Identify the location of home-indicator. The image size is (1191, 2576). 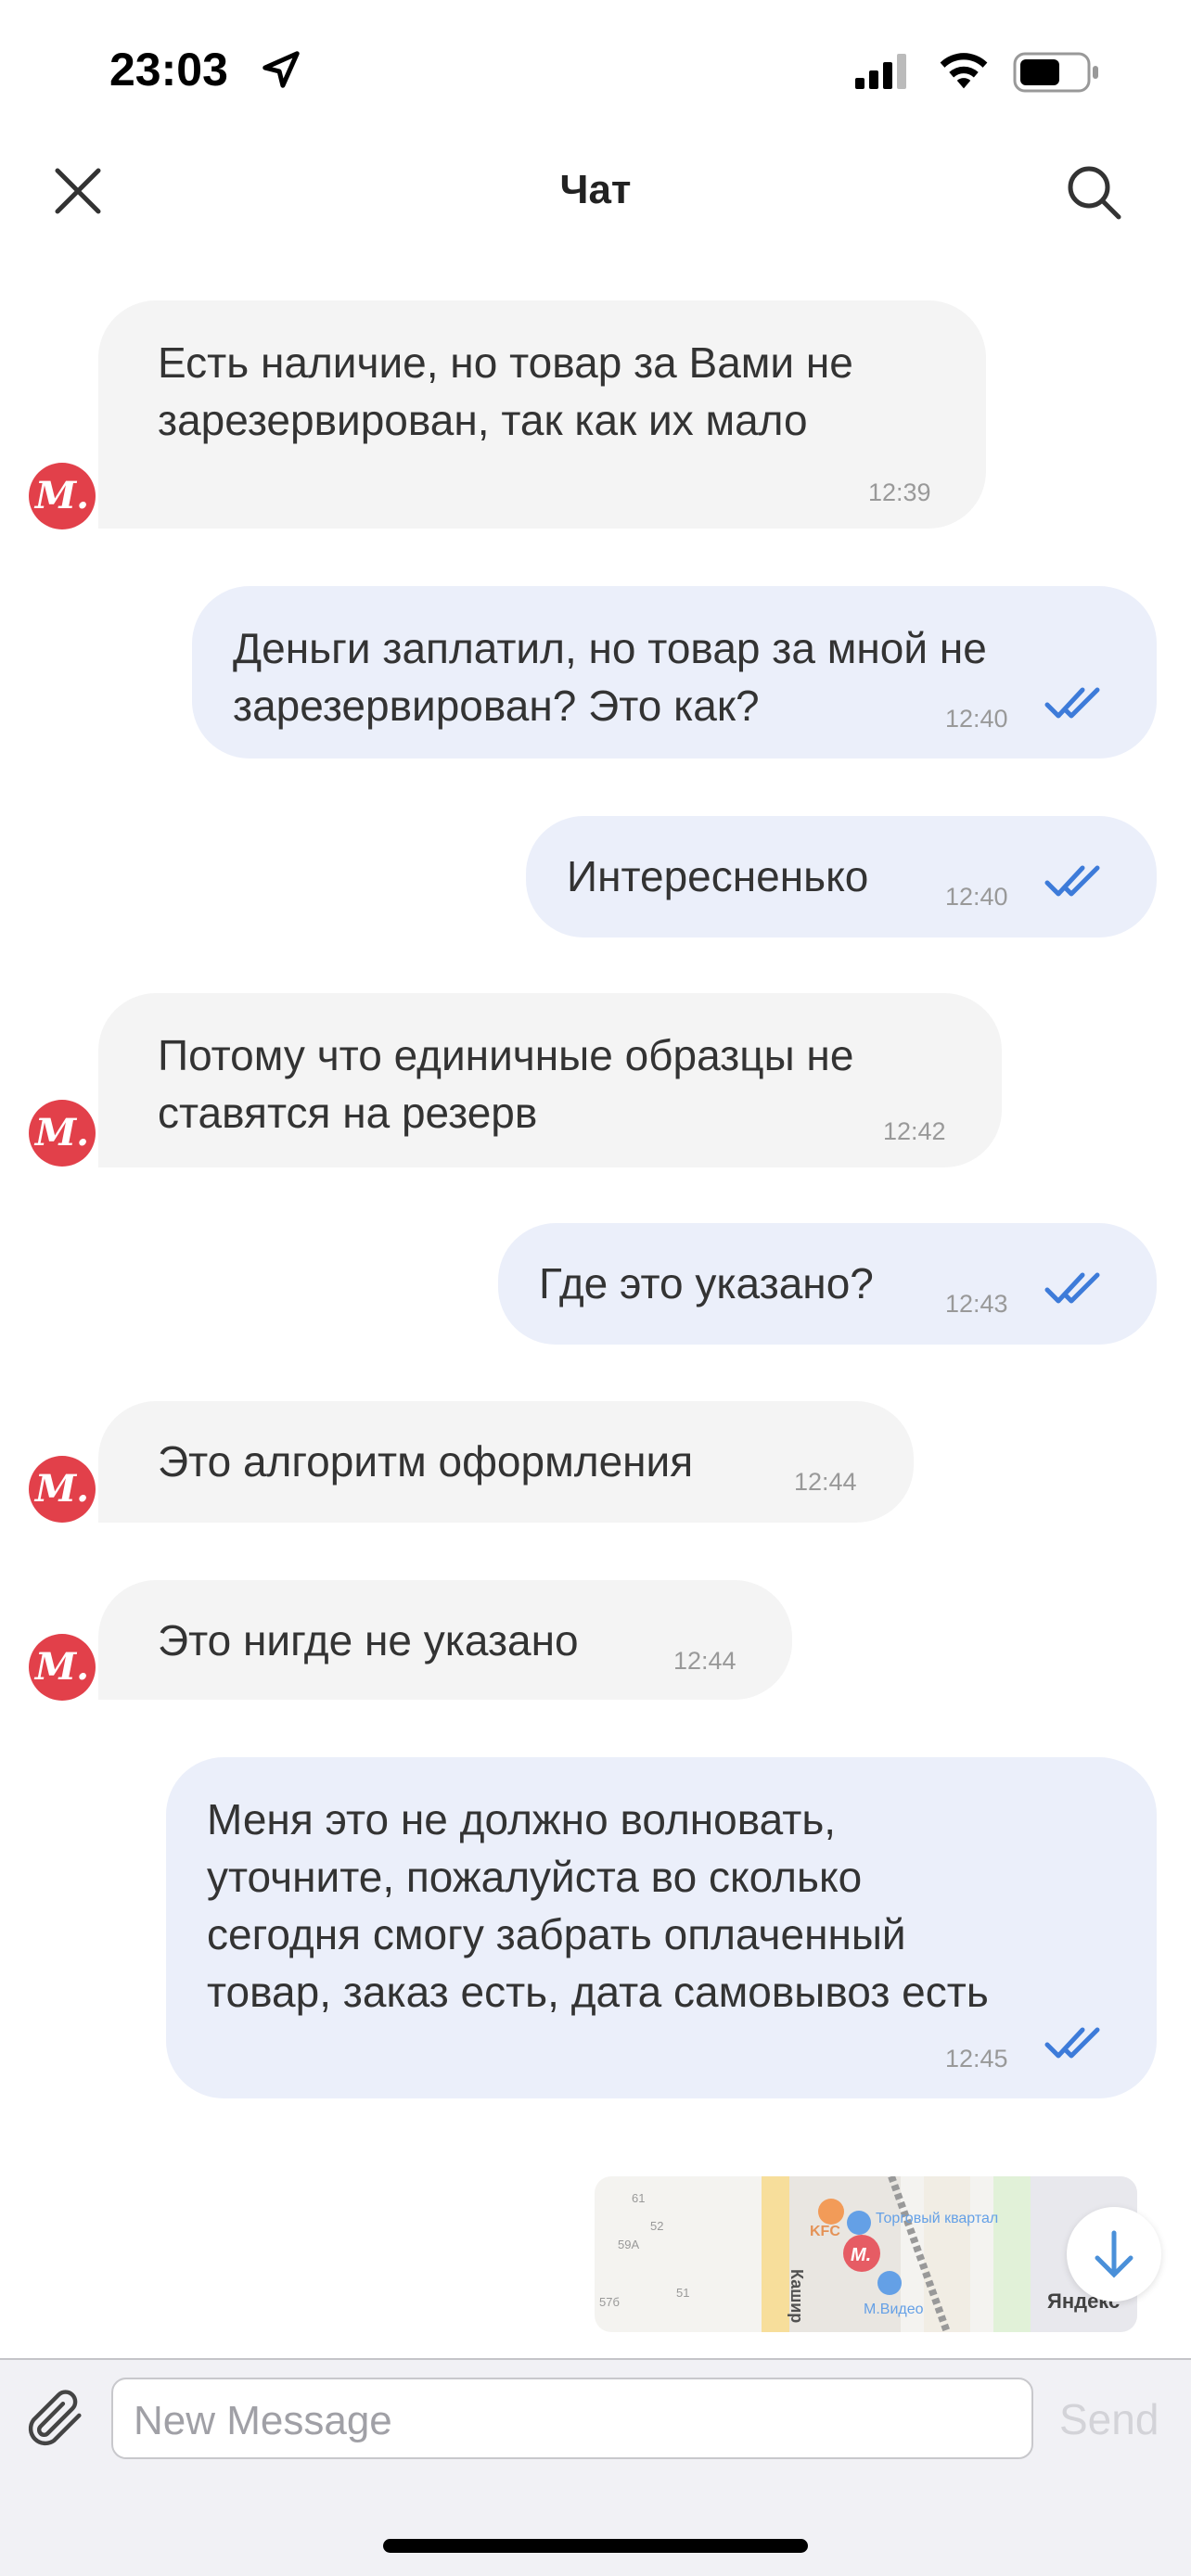
(595, 2546).